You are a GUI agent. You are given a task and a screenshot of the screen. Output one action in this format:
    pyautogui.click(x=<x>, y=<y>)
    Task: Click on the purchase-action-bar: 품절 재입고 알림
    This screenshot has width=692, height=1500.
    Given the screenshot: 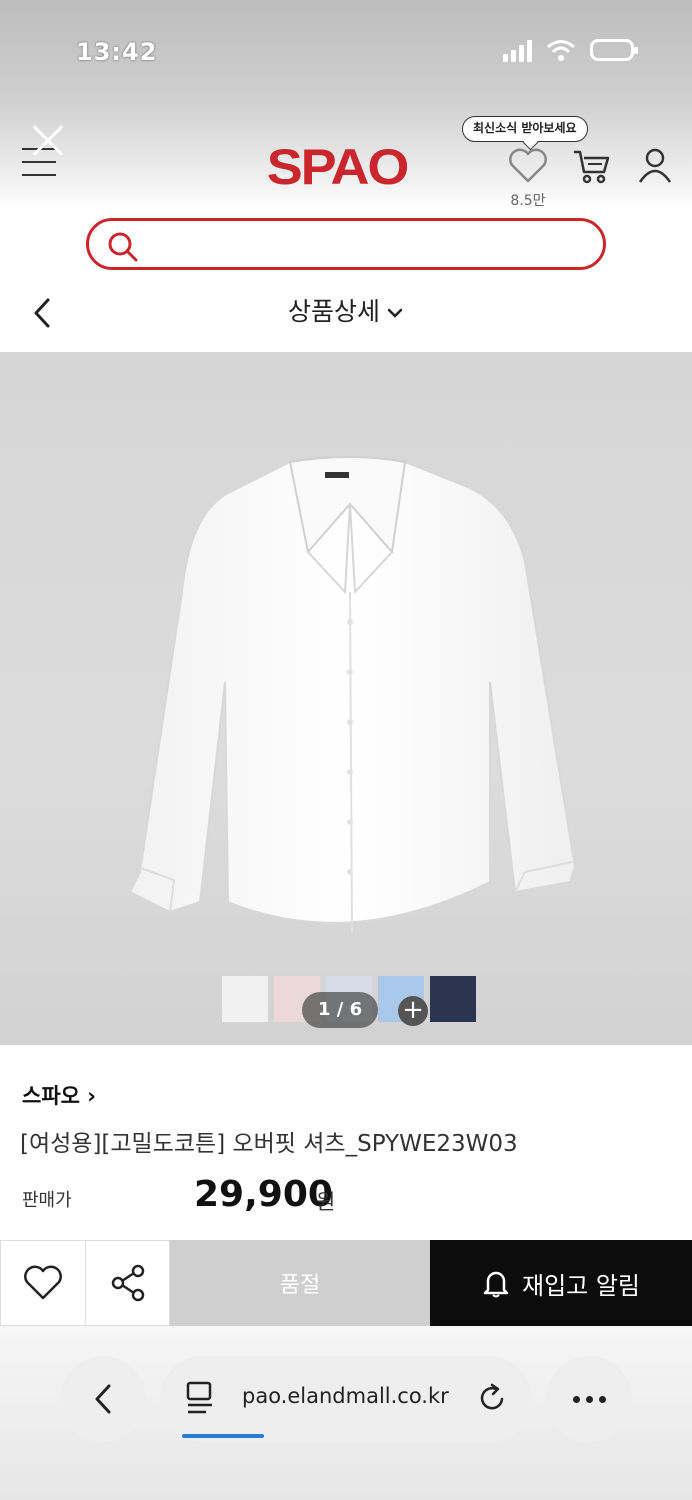 What is the action you would take?
    pyautogui.click(x=346, y=1283)
    